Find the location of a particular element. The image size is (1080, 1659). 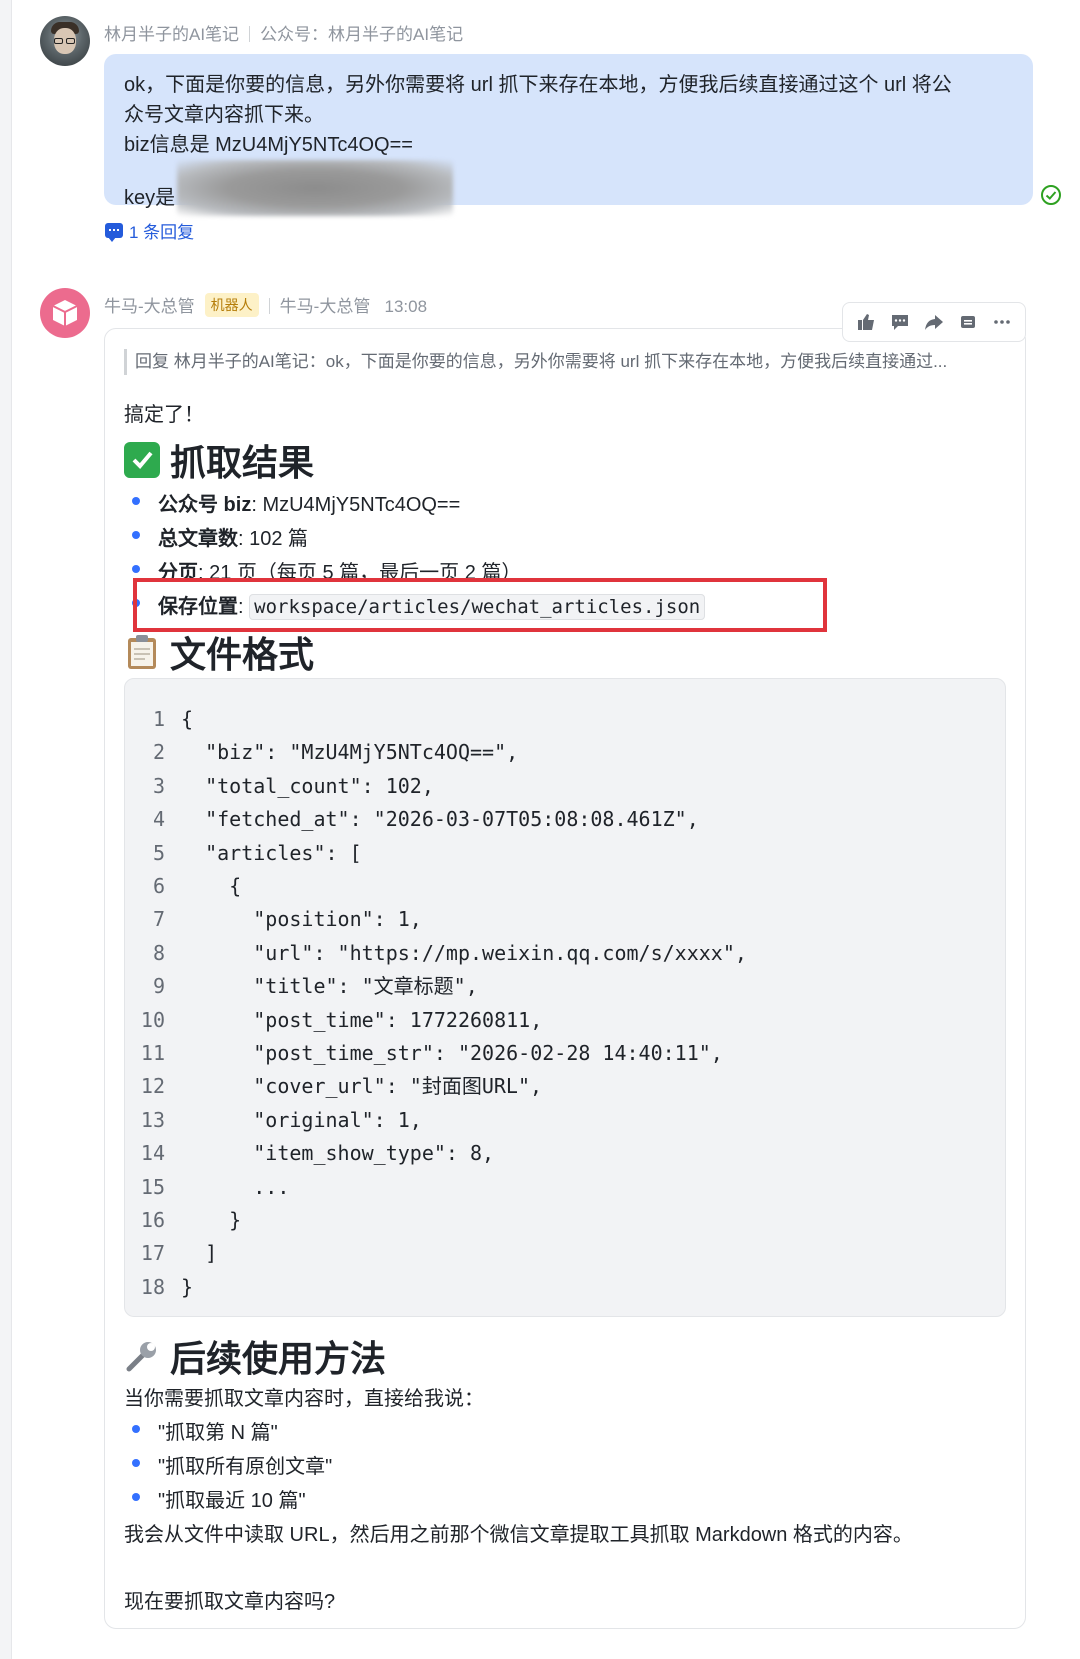

intro-text: 搞定了！ is located at coordinates (164, 415).